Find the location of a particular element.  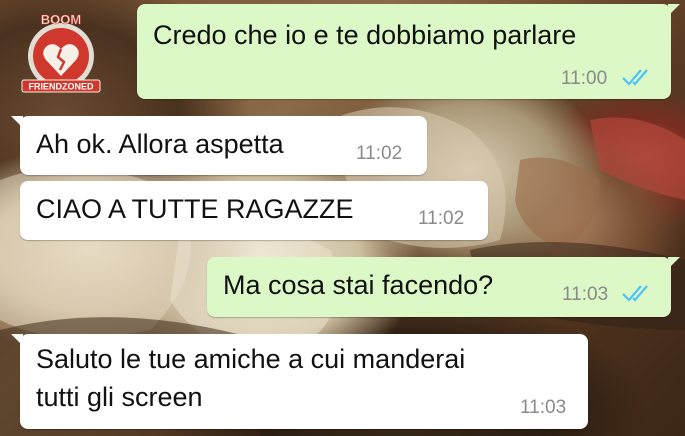

message-text: CIAO A TUTTE RAGAZZE is located at coordinates (195, 209).